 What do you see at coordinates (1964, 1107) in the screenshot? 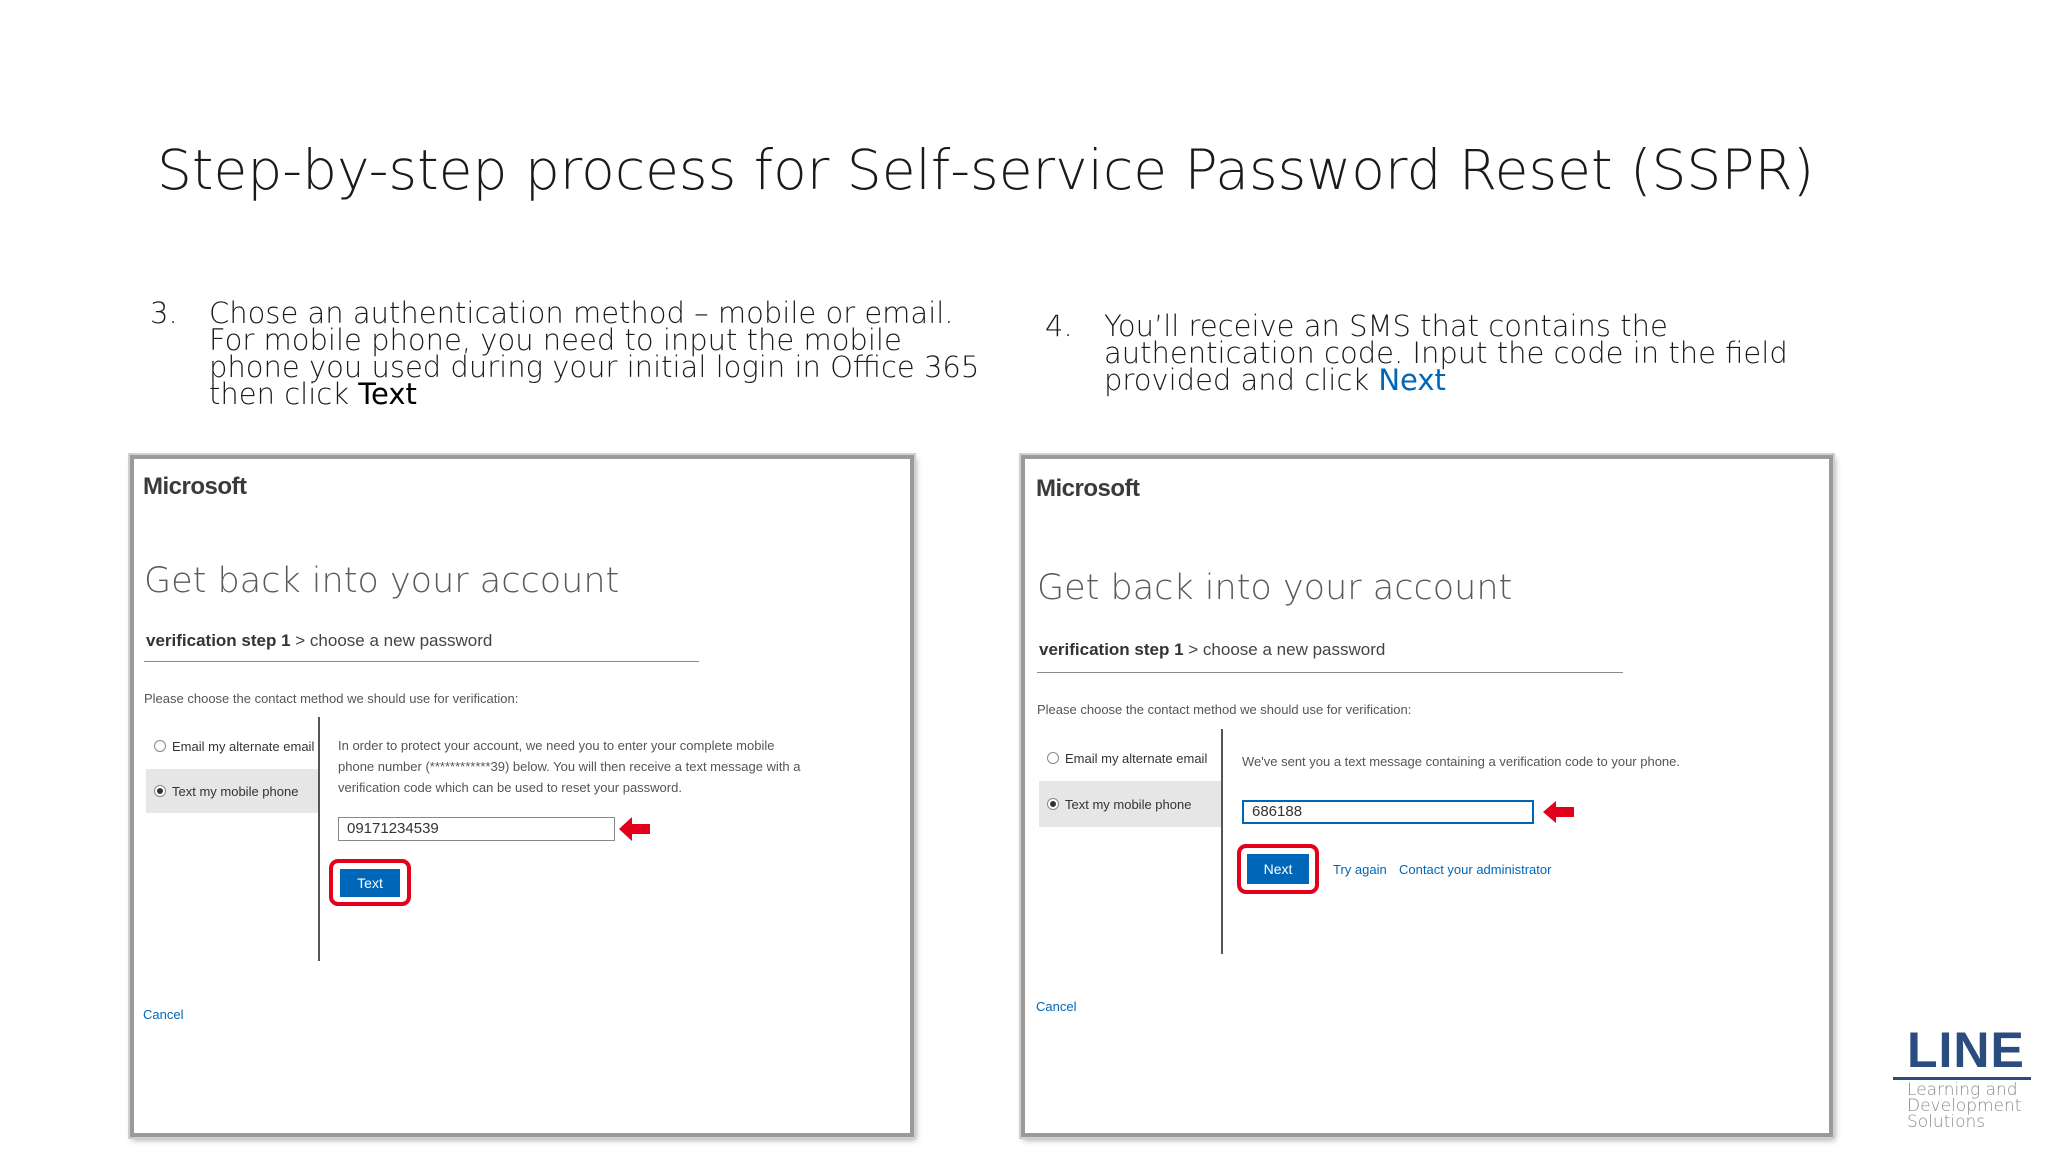
I see `line-logo-subtitle: Learning and Development Solutions` at bounding box center [1964, 1107].